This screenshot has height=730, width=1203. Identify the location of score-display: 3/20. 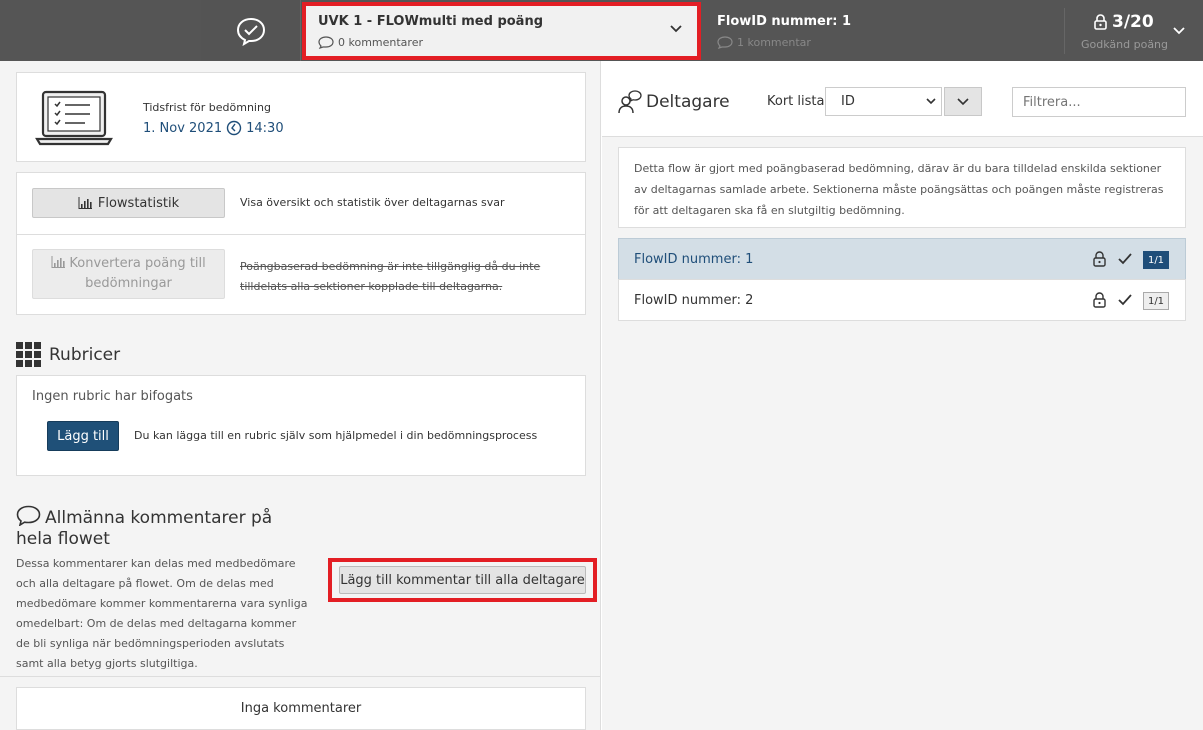
(1124, 22).